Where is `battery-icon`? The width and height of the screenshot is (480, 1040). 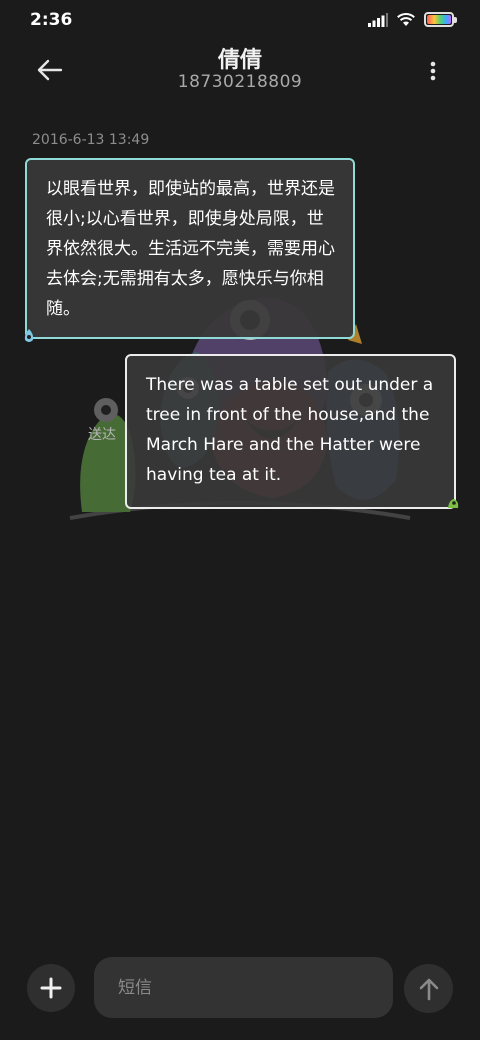
battery-icon is located at coordinates (440, 19).